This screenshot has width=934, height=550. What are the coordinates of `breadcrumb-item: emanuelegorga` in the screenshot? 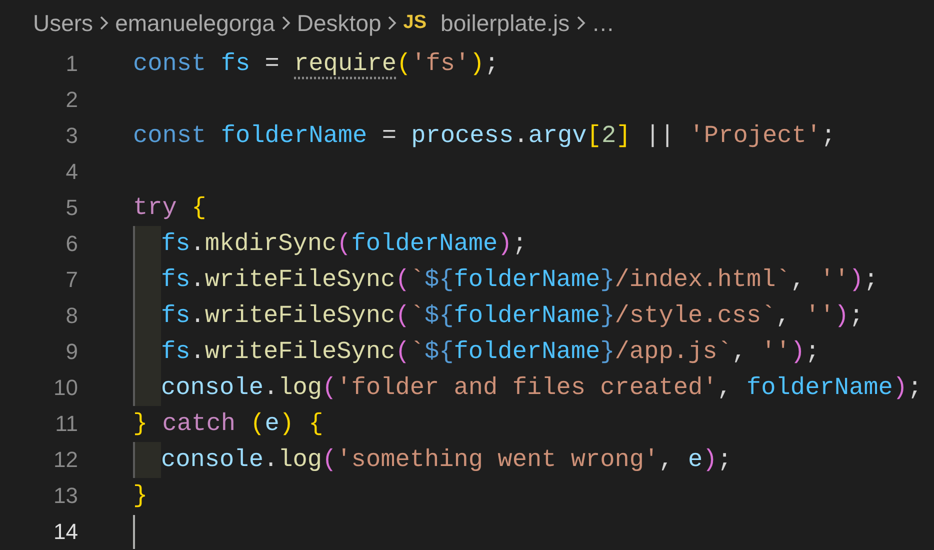 It's located at (195, 23).